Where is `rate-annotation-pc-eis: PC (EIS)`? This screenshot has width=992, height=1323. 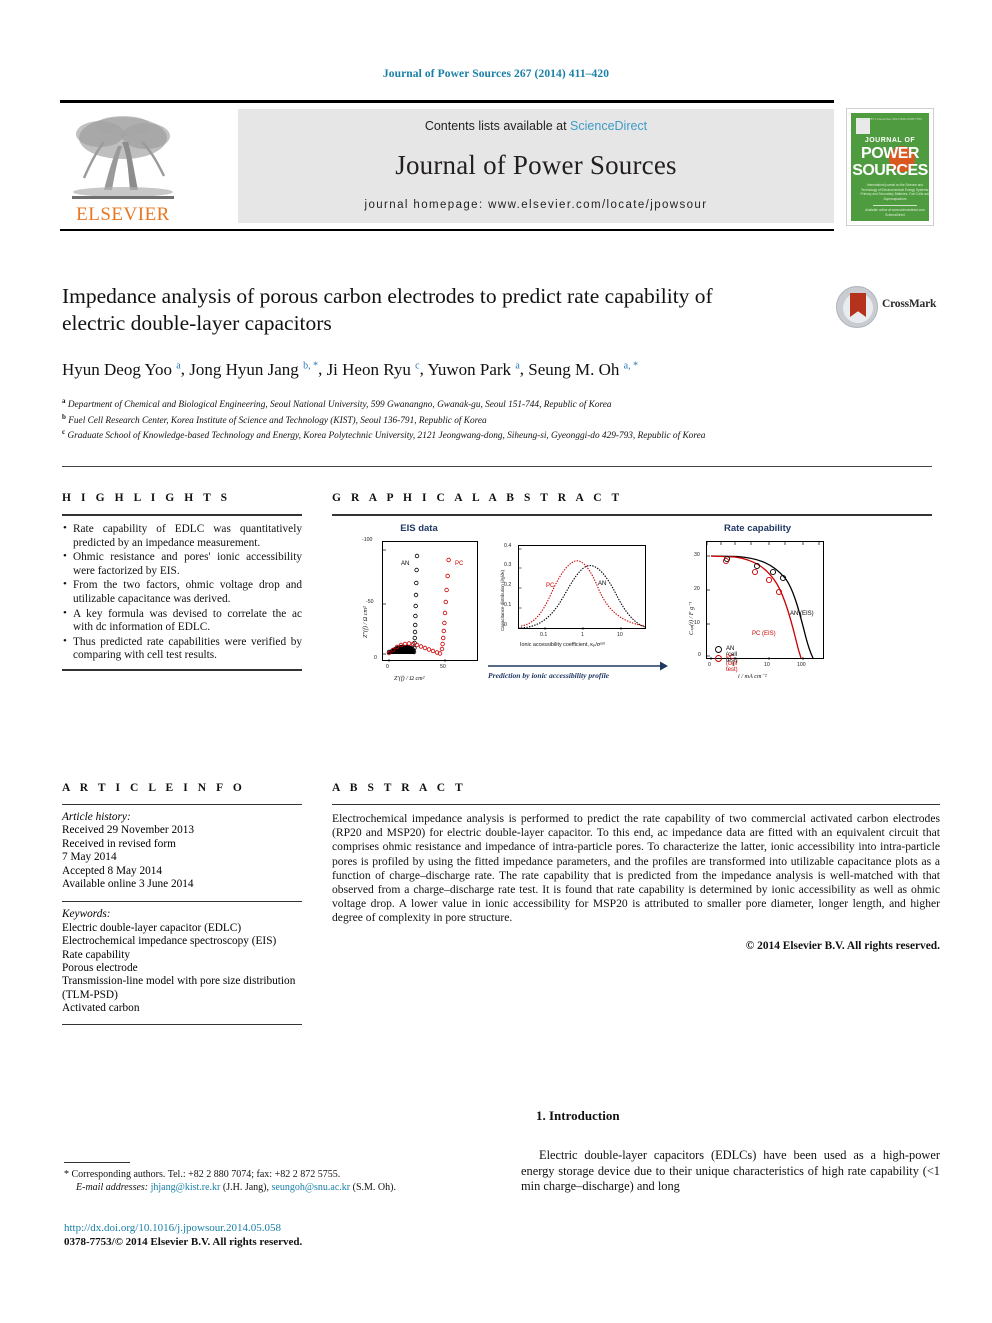 rate-annotation-pc-eis: PC (EIS) is located at coordinates (764, 634).